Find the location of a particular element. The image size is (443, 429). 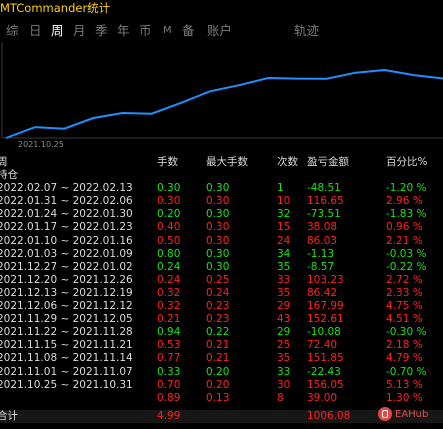

row-count: 33 is located at coordinates (284, 279).